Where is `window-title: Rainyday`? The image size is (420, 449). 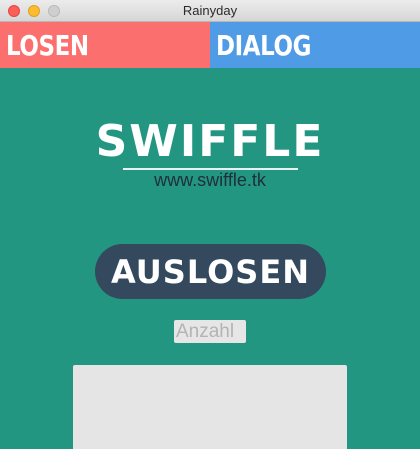 window-title: Rainyday is located at coordinates (210, 10).